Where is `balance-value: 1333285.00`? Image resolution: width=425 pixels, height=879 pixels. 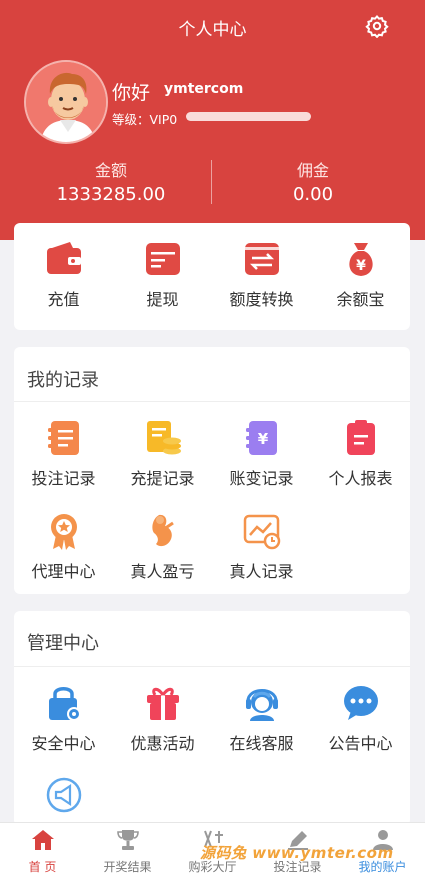
balance-value: 1333285.00 is located at coordinates (111, 194).